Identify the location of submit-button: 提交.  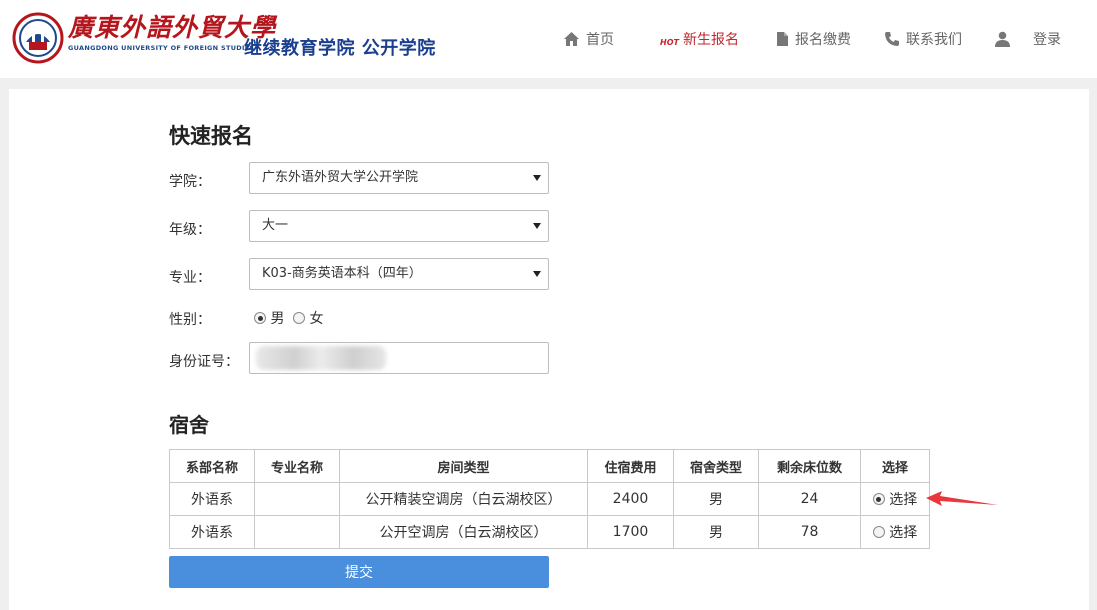
(359, 572).